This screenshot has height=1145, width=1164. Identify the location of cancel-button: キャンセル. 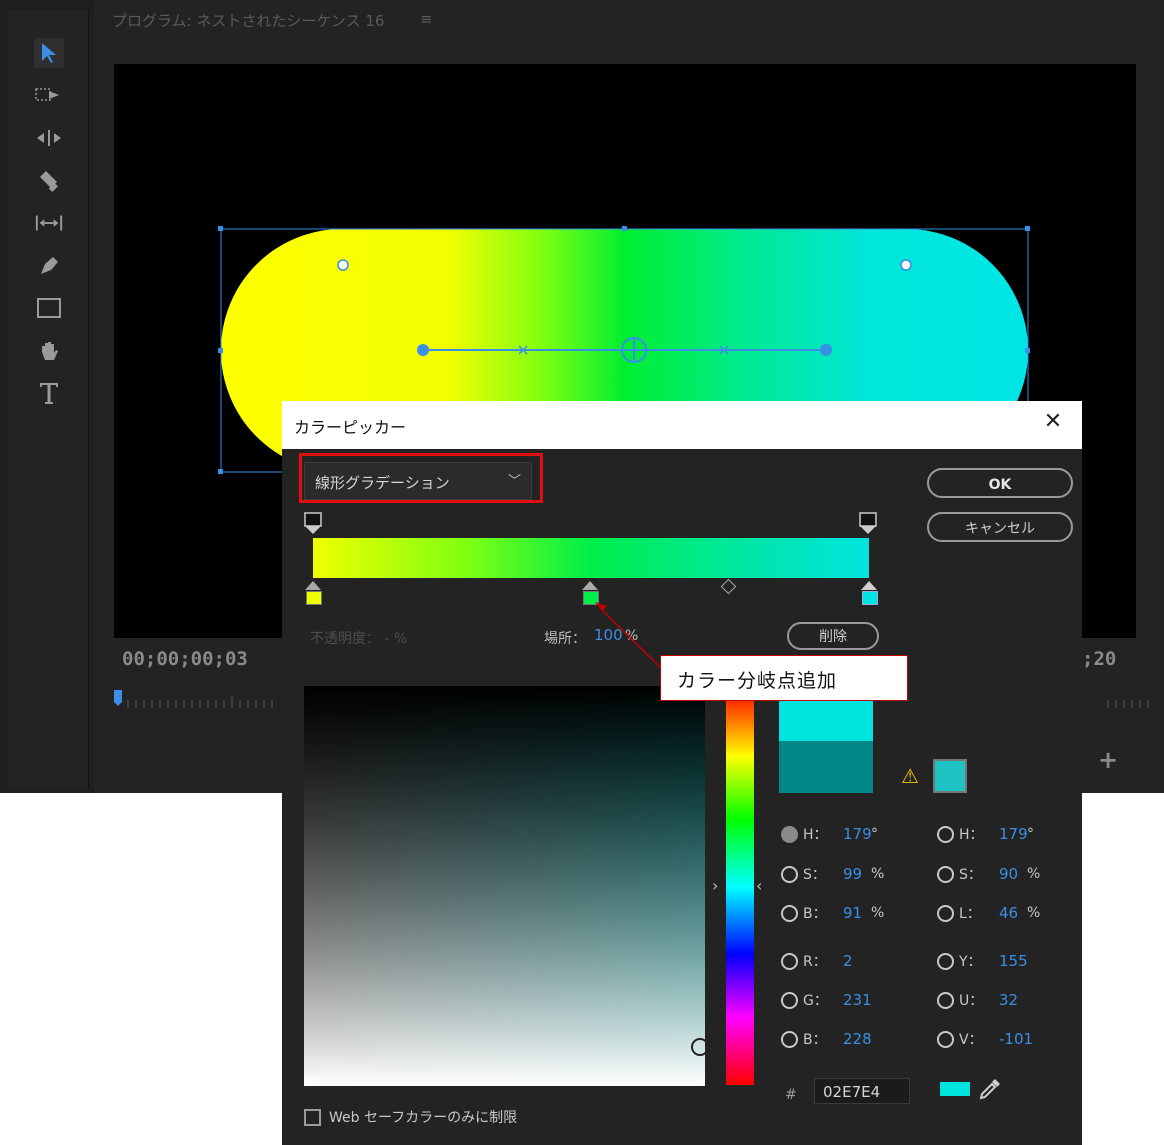
(1000, 527).